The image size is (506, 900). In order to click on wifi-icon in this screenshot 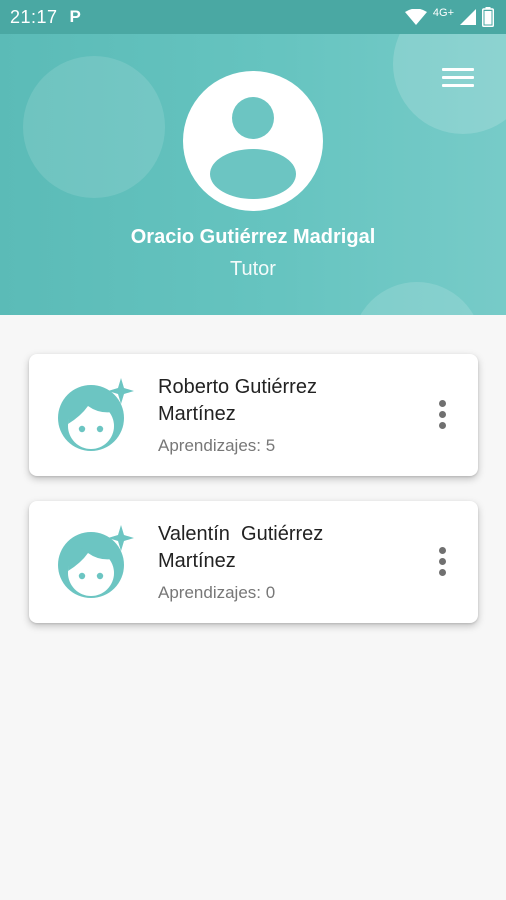, I will do `click(415, 17)`.